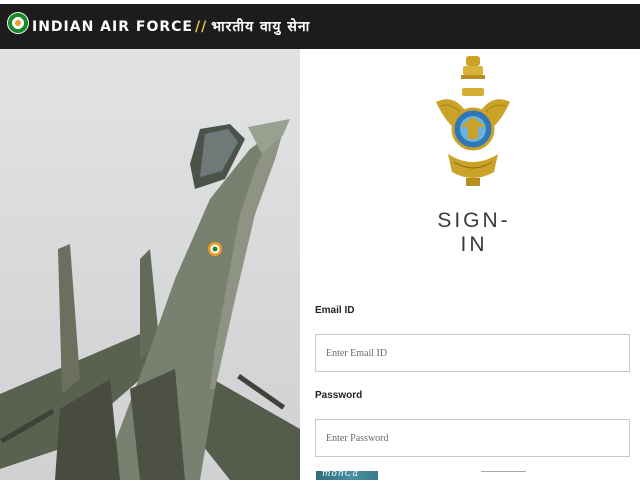 This screenshot has width=640, height=480. I want to click on divider-line, so click(503, 471).